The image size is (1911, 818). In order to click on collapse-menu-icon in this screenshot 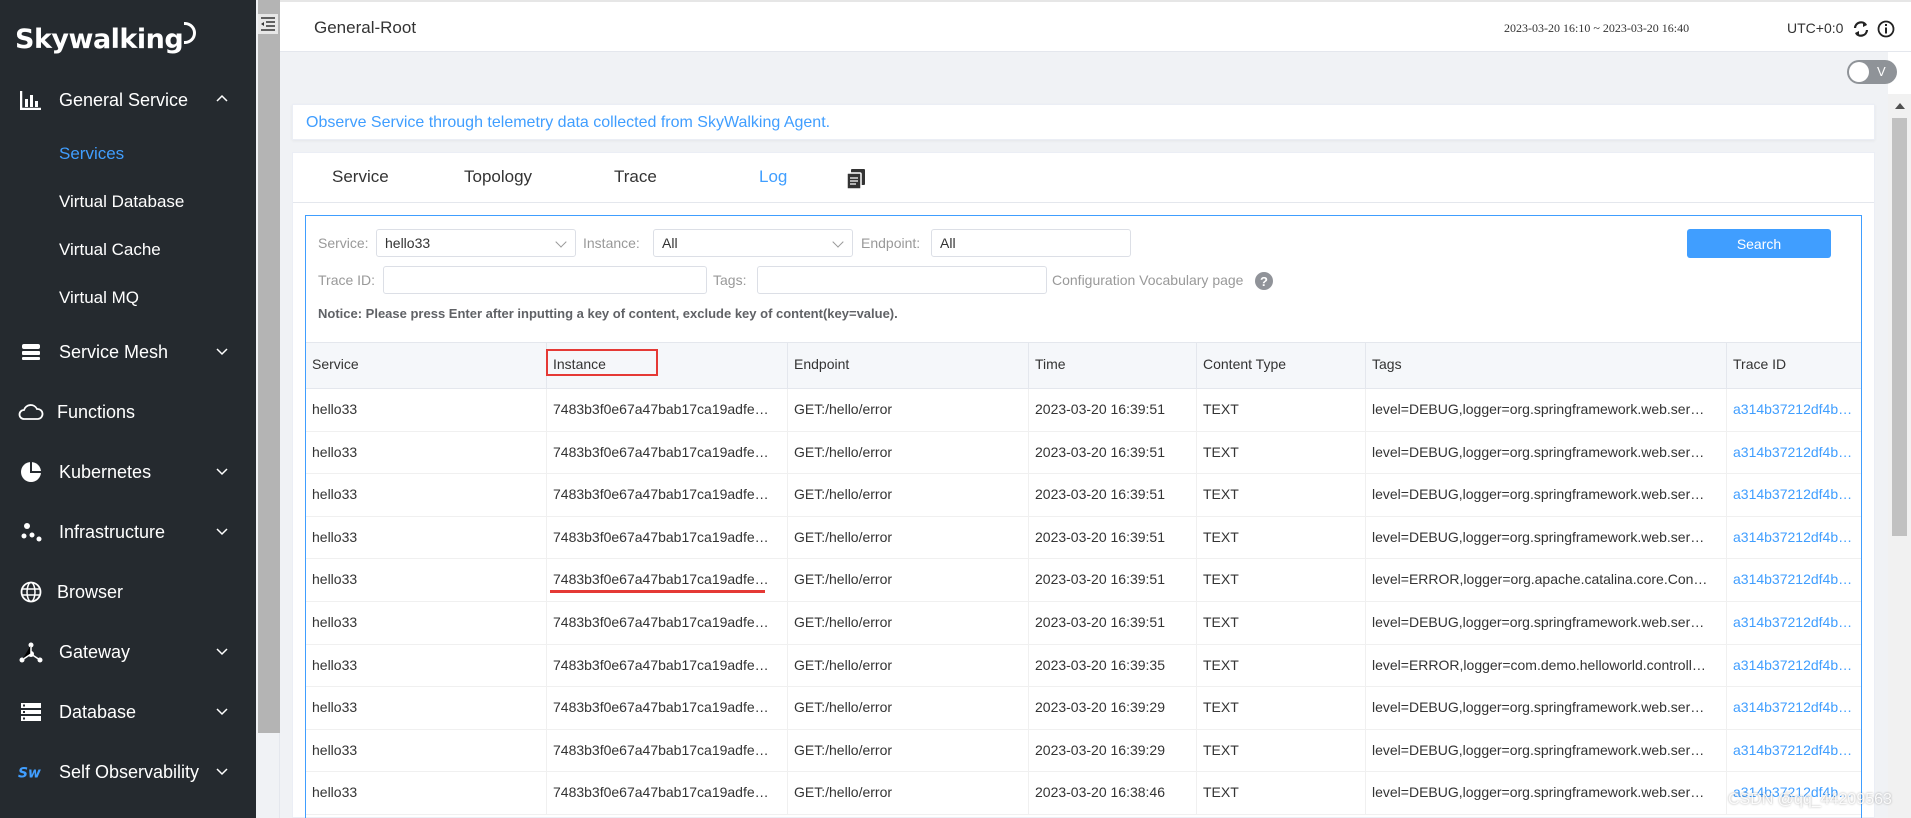, I will do `click(268, 24)`.